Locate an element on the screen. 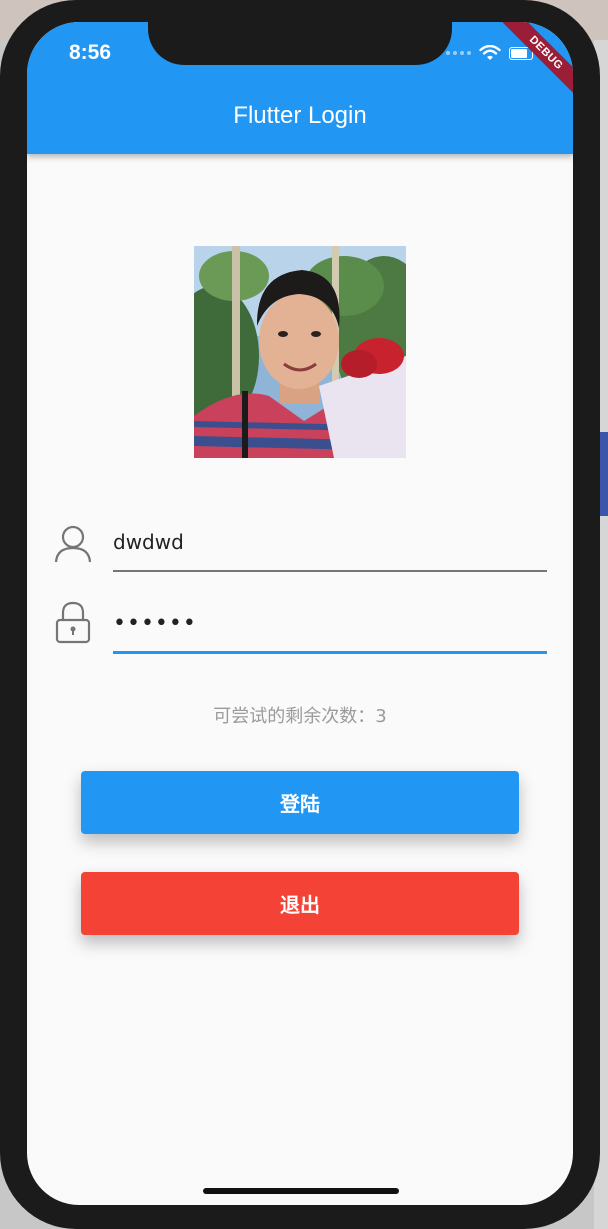  login-button: 登陆 is located at coordinates (300, 802).